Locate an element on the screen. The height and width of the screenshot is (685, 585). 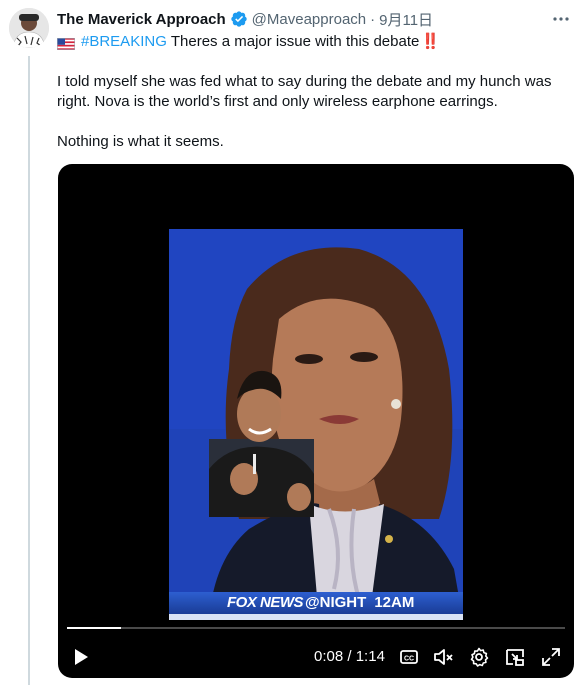
double-exclamation-emoji: ‼️ is located at coordinates (431, 41).